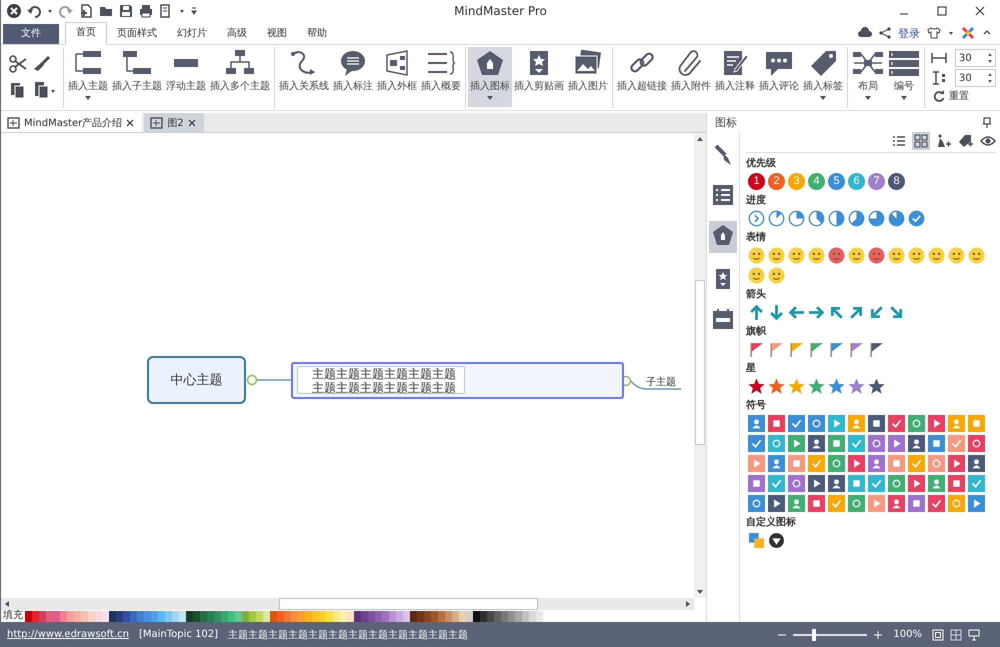  Describe the element at coordinates (951, 96) in the screenshot. I see `reset-button: 重置` at that location.